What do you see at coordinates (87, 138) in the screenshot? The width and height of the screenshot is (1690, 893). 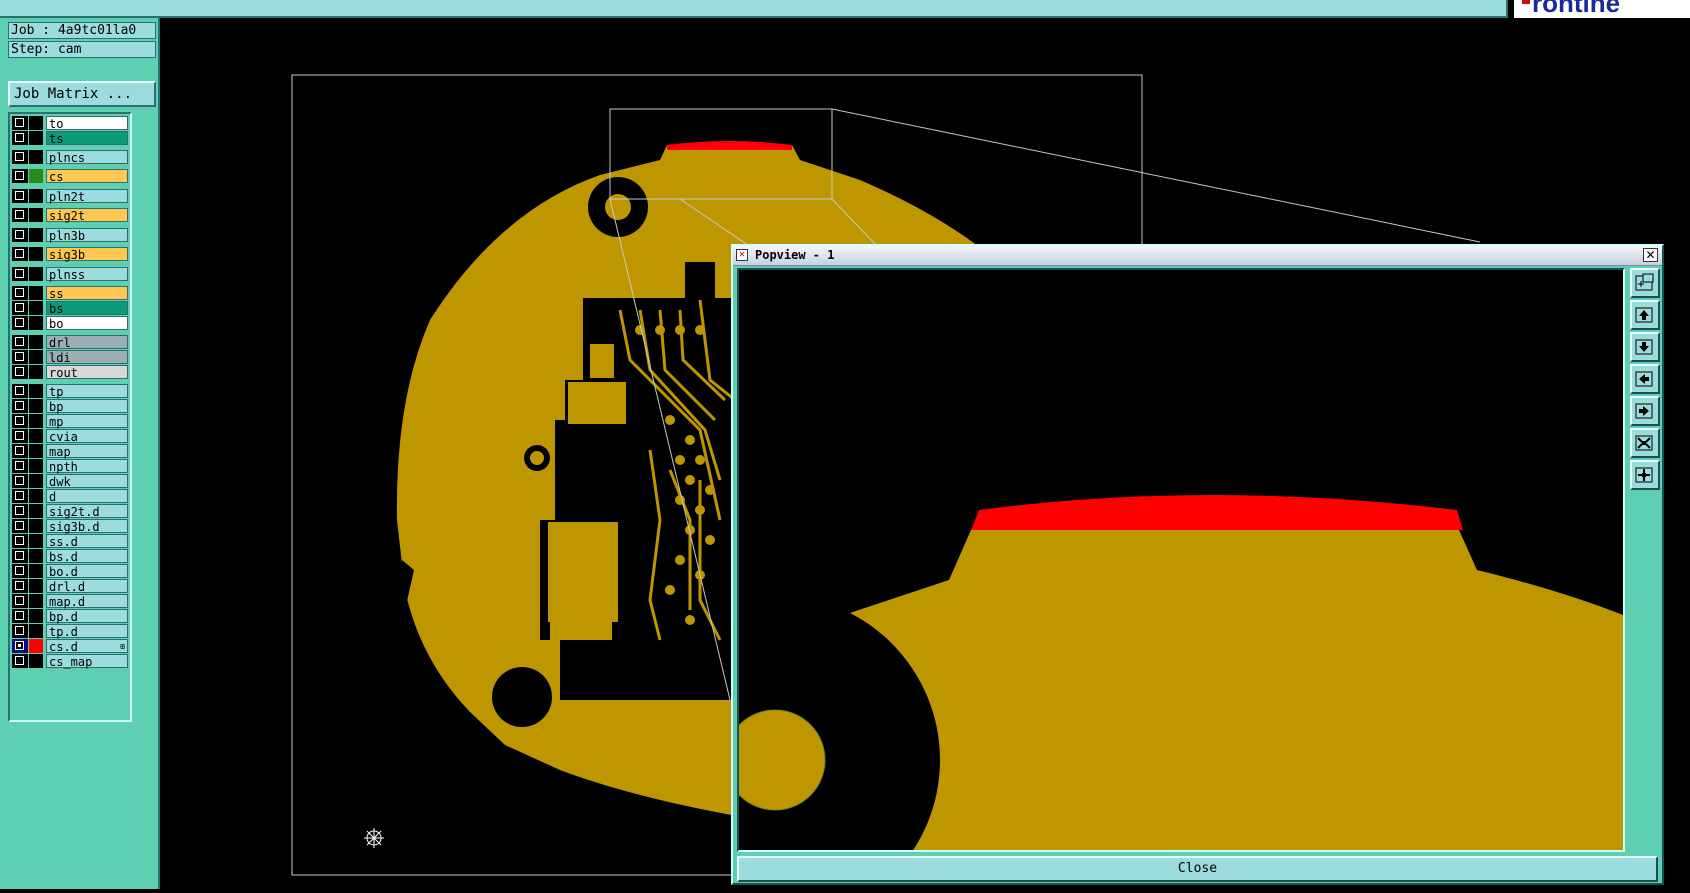 I see `layer-name: ts` at bounding box center [87, 138].